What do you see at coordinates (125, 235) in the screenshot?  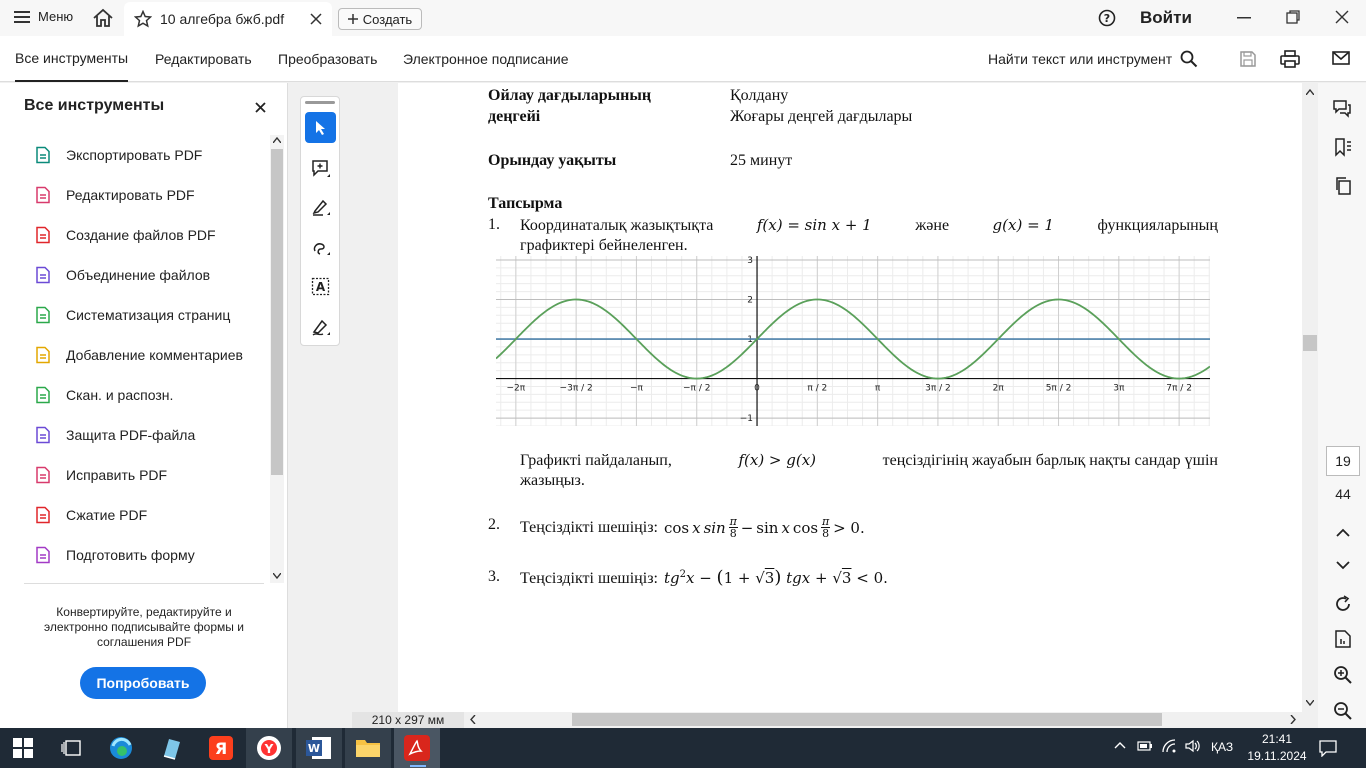 I see `tool-create-pdf: Создание файлов PDF` at bounding box center [125, 235].